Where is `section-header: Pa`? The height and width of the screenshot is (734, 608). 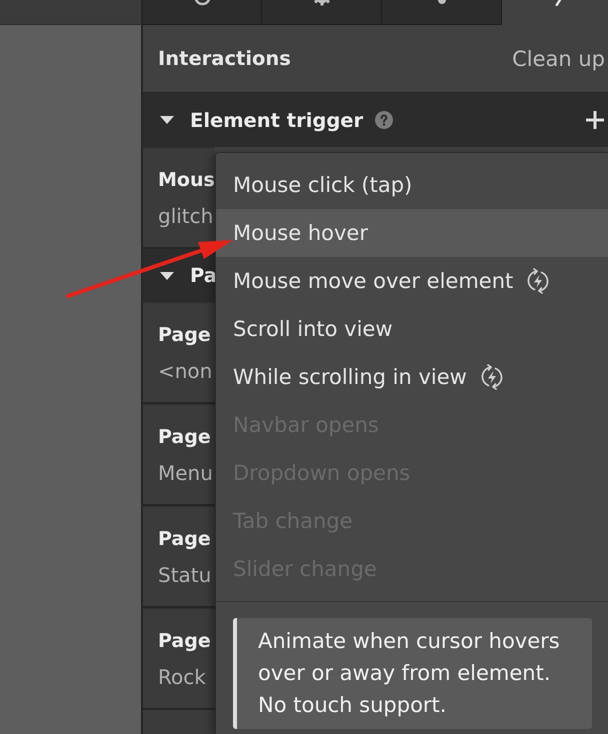
section-header: Pa is located at coordinates (179, 275).